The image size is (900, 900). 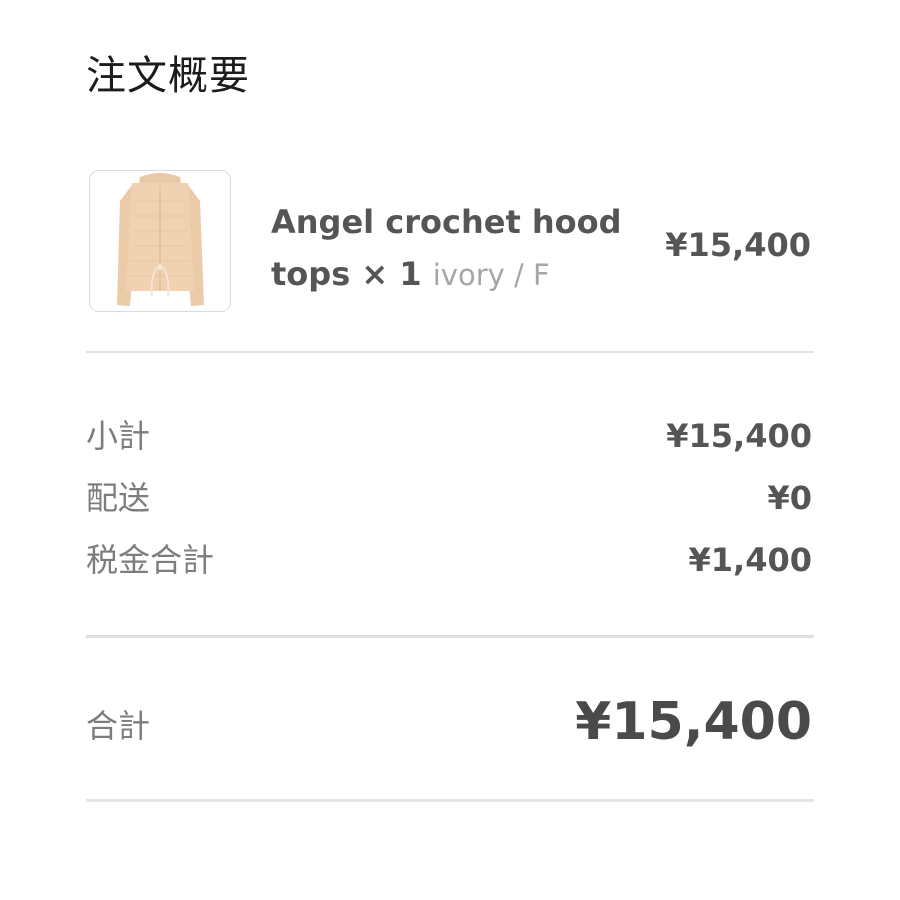 What do you see at coordinates (449, 436) in the screenshot?
I see `subtotal-row: 小計 ¥15,400` at bounding box center [449, 436].